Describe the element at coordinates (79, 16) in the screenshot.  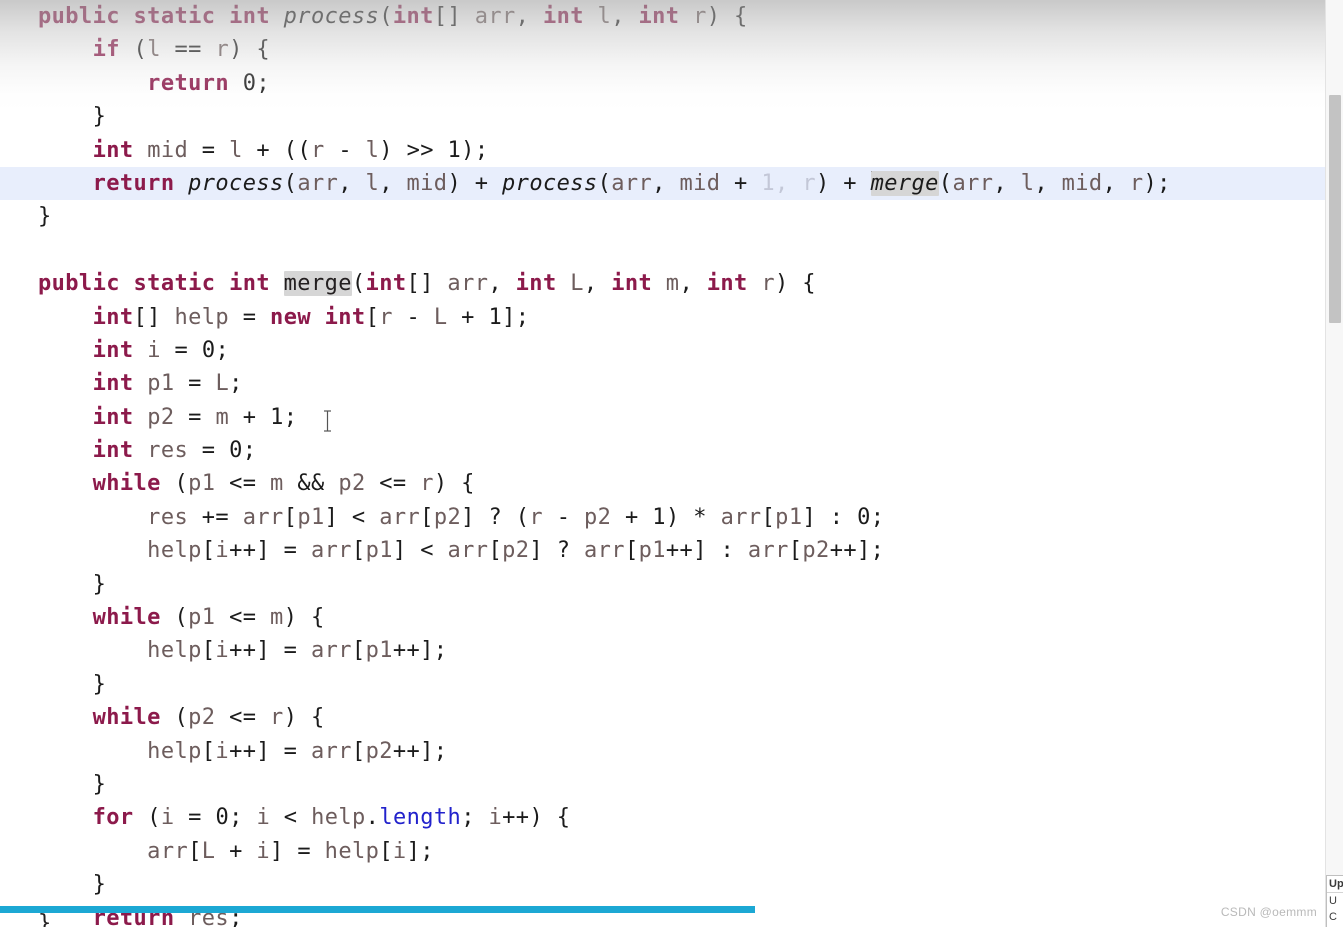
I see `keyword-public: public` at that location.